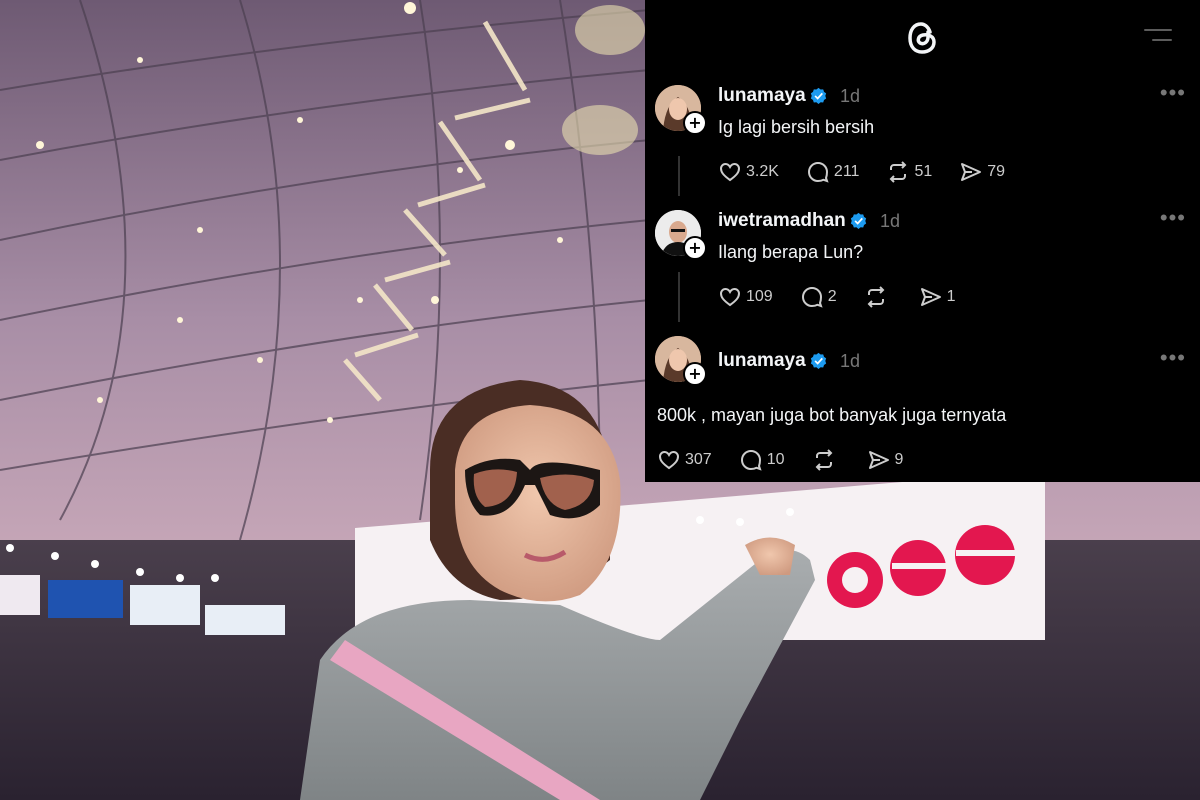  What do you see at coordinates (791, 252) in the screenshot?
I see `post-text: Ilang berapa Lun?` at bounding box center [791, 252].